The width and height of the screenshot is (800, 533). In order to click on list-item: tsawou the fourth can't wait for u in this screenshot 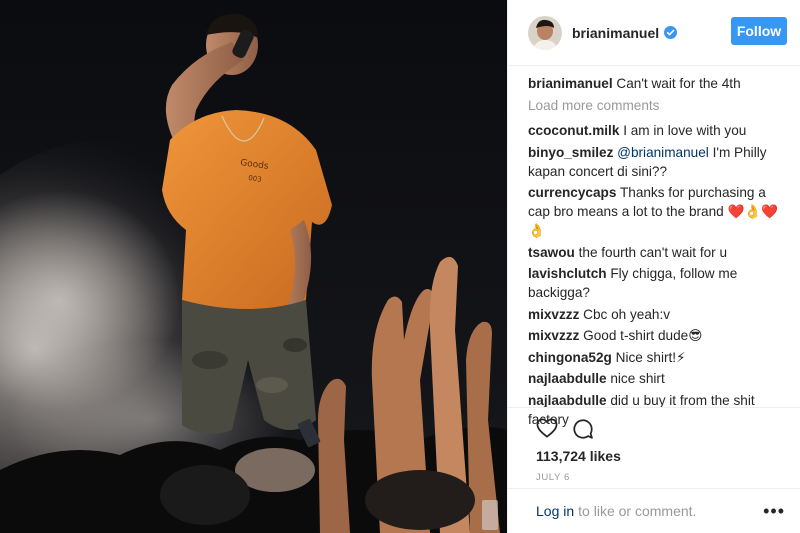, I will do `click(657, 252)`.